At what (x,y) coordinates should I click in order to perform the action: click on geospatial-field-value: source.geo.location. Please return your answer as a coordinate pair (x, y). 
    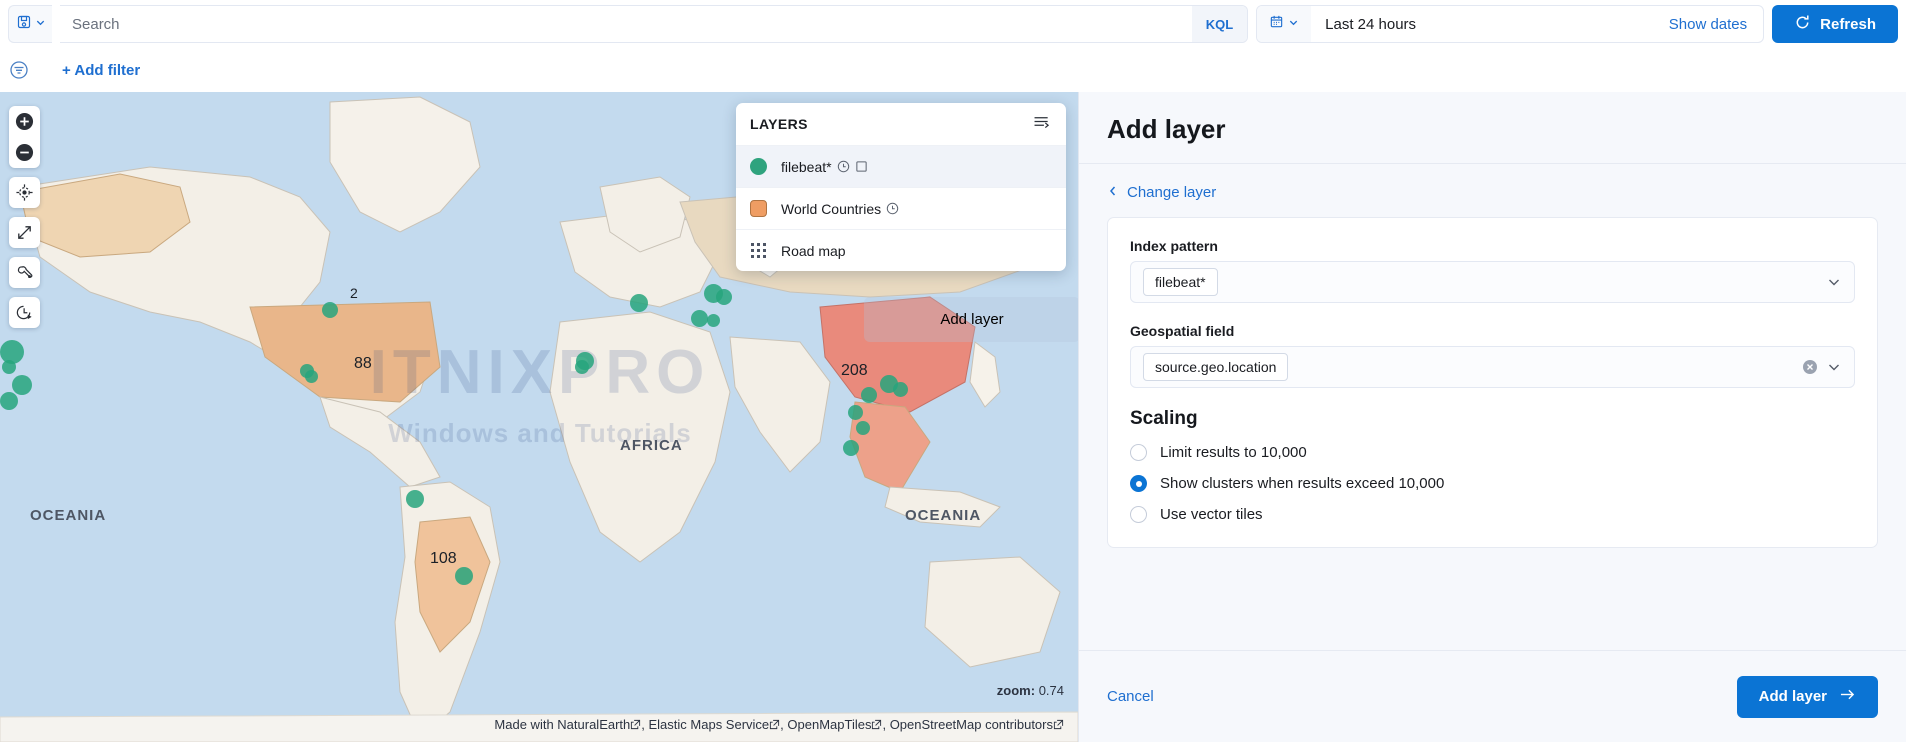
    Looking at the image, I should click on (1216, 367).